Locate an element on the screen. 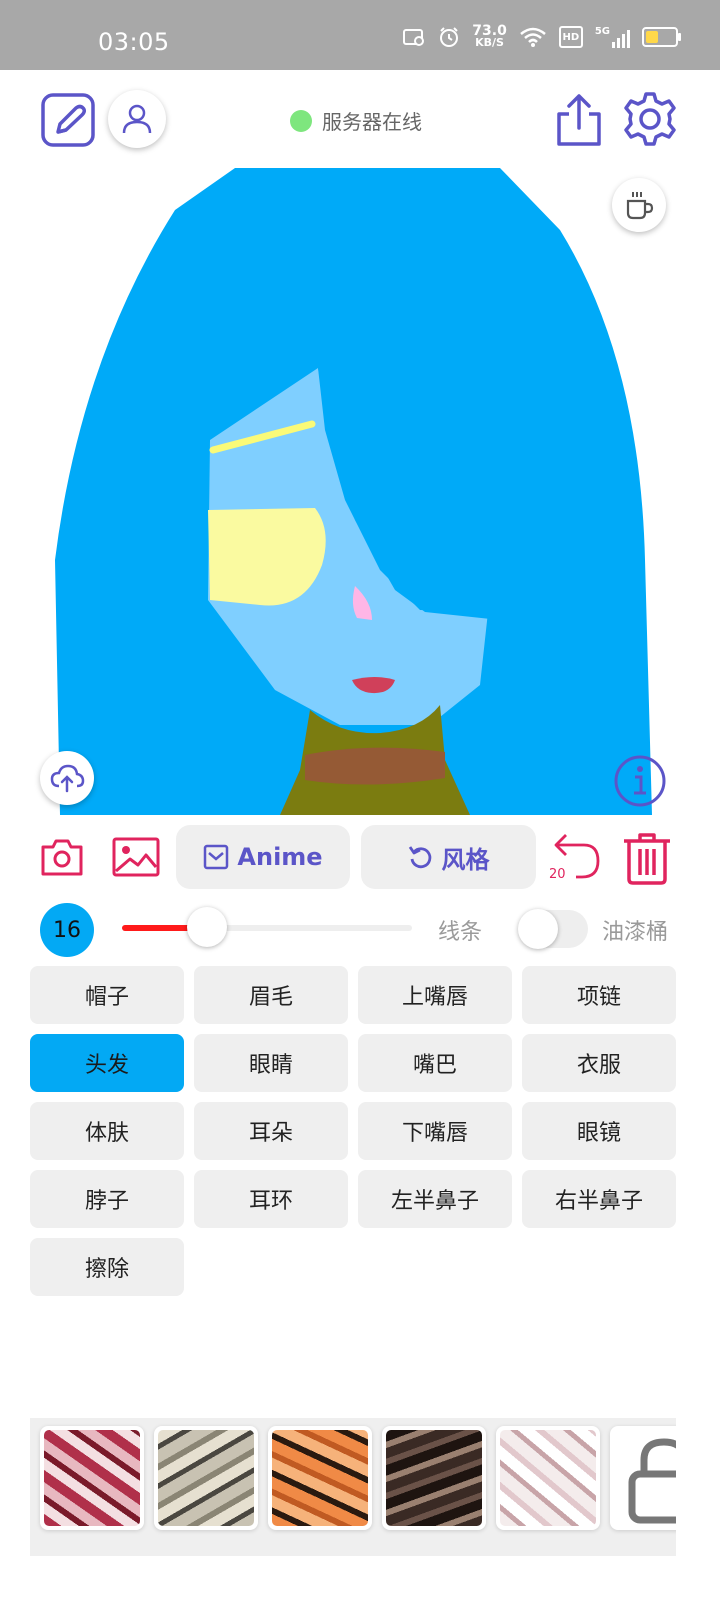 The width and height of the screenshot is (720, 1600). net-speed-unit: KB/S is located at coordinates (489, 42).